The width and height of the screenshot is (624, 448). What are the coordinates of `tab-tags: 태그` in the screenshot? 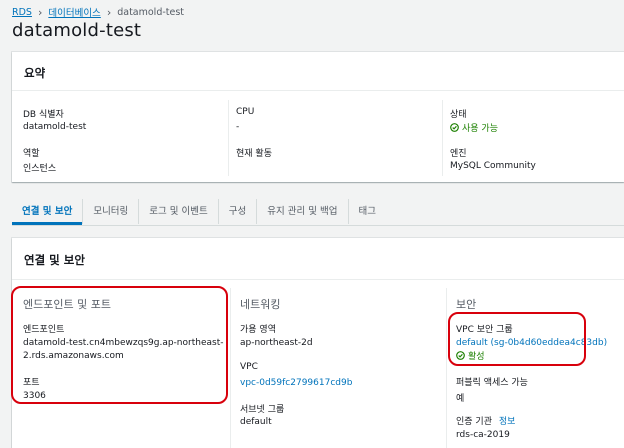 It's located at (366, 211).